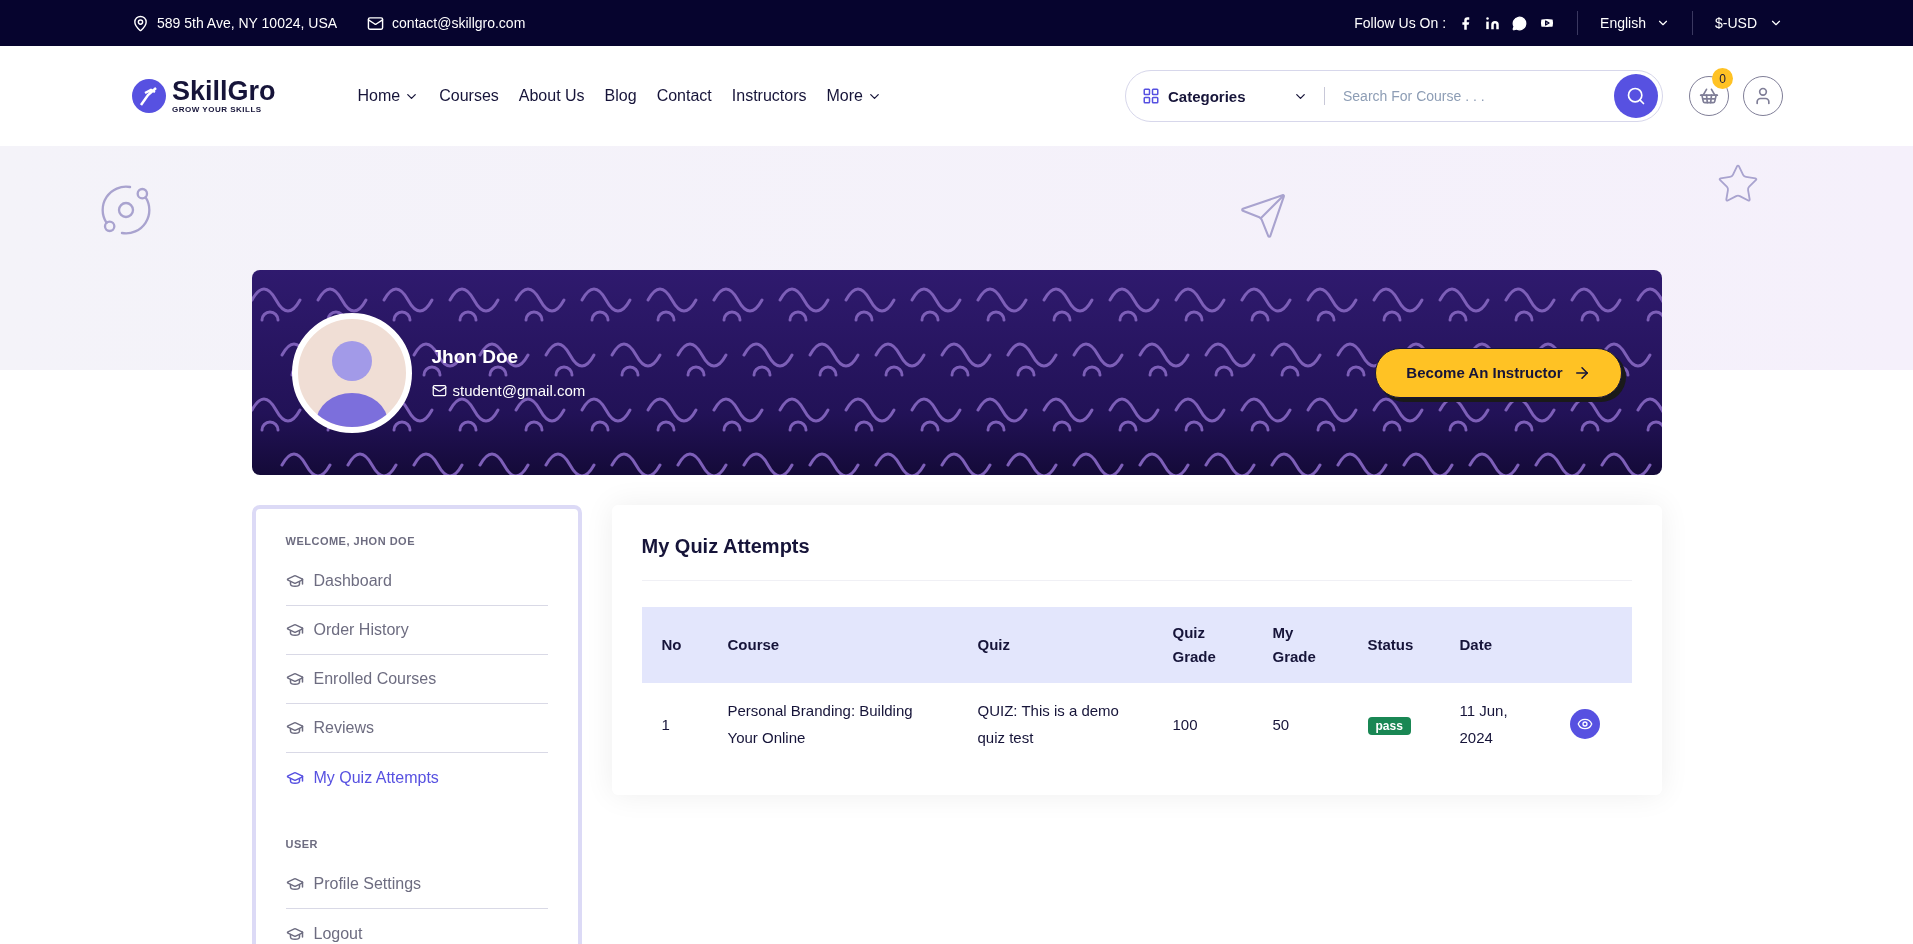 The width and height of the screenshot is (1913, 944). Describe the element at coordinates (224, 91) in the screenshot. I see `logo-name: SkillGro` at that location.